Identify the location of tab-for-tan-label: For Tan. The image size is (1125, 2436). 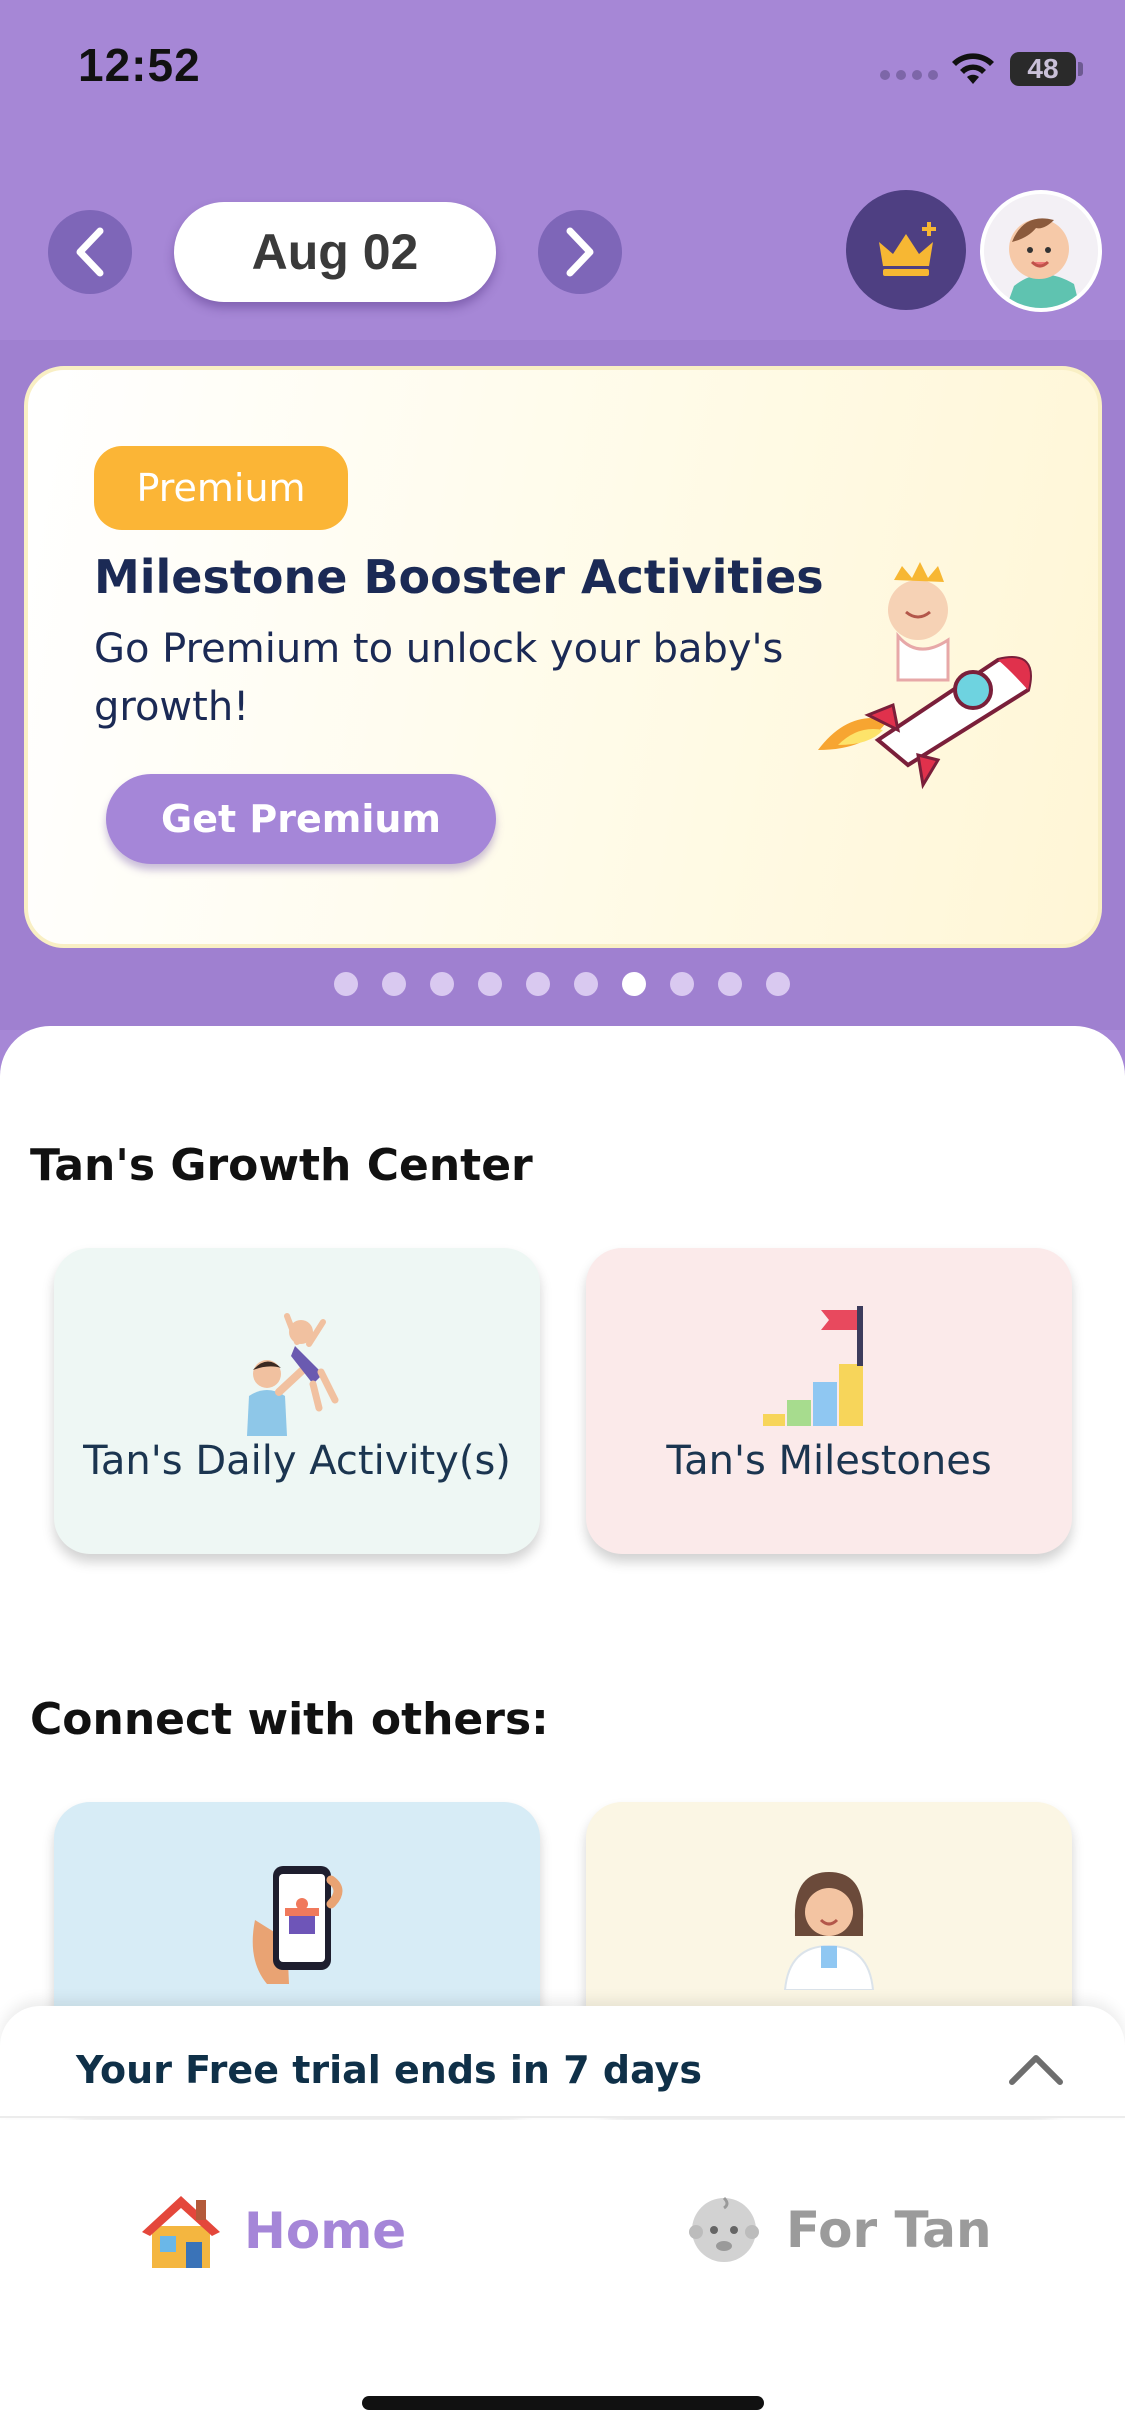
(889, 2230).